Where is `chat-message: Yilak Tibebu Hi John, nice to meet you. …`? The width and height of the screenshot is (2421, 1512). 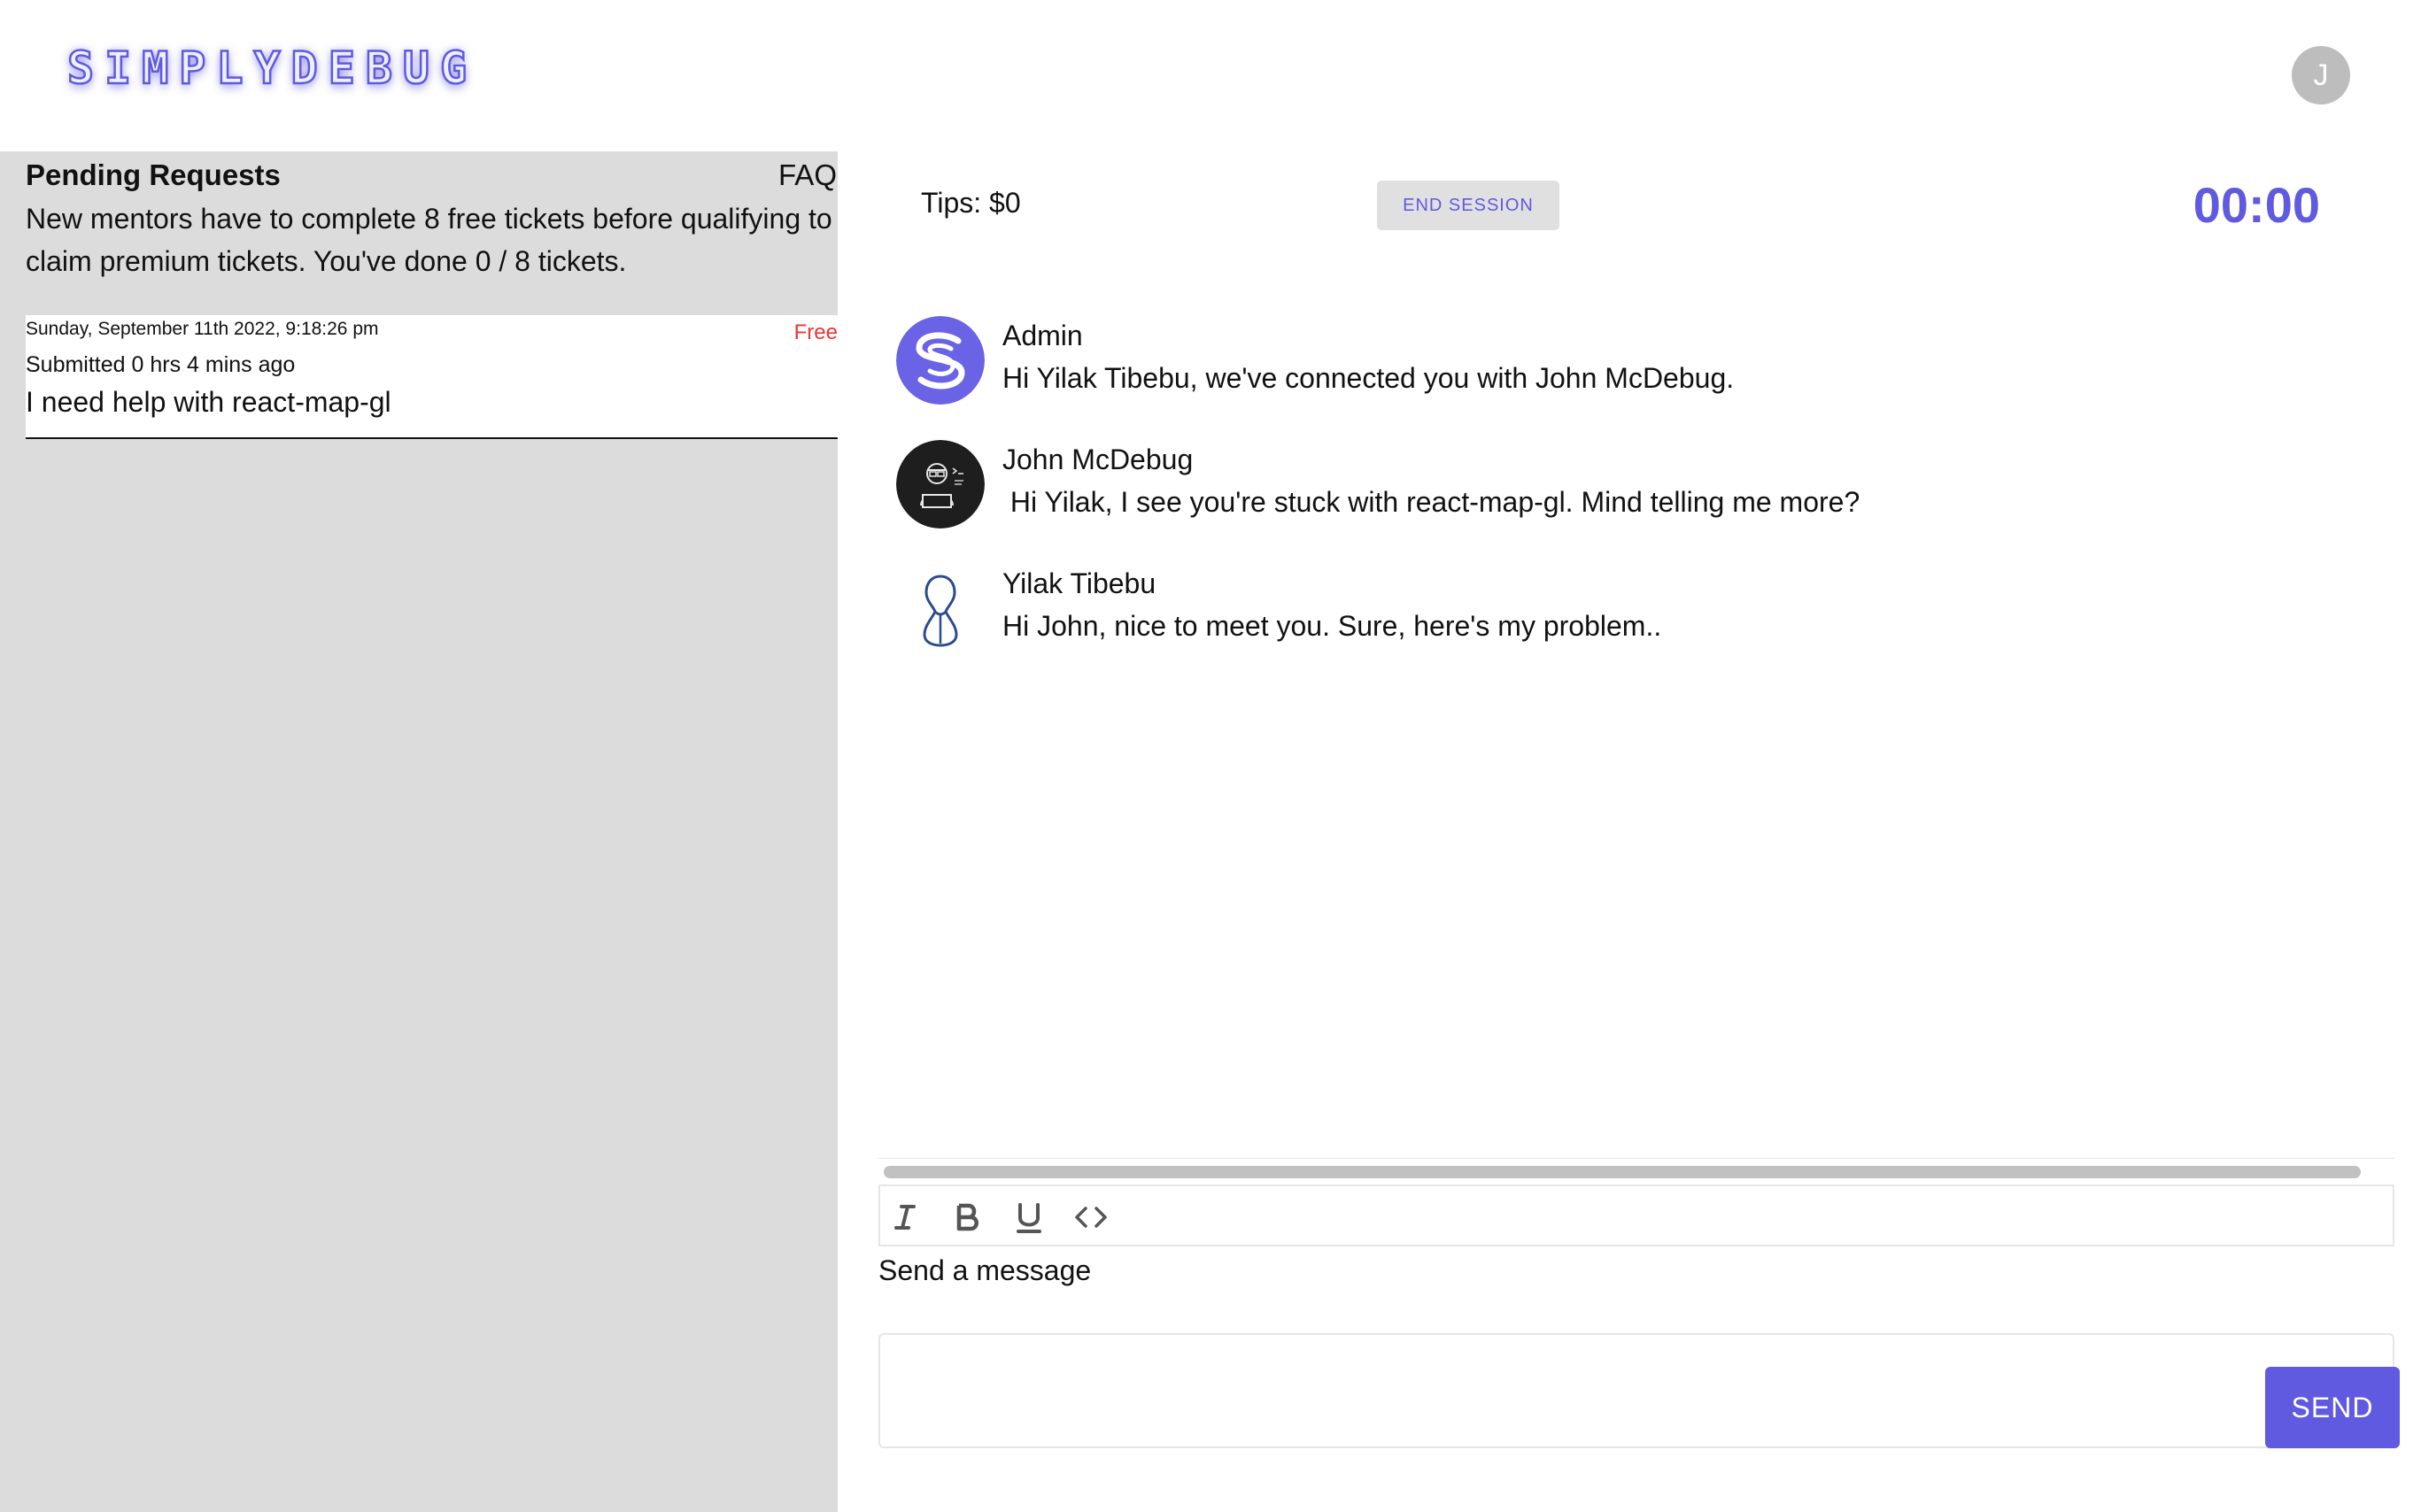
chat-message: Yilak Tibebu Hi John, nice to meet you. … is located at coordinates (1604, 612).